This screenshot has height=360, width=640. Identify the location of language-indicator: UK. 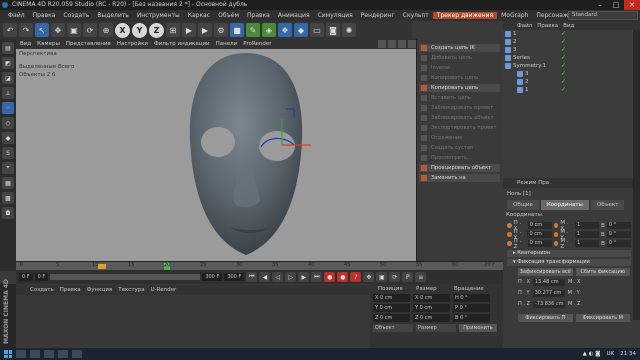
(611, 354).